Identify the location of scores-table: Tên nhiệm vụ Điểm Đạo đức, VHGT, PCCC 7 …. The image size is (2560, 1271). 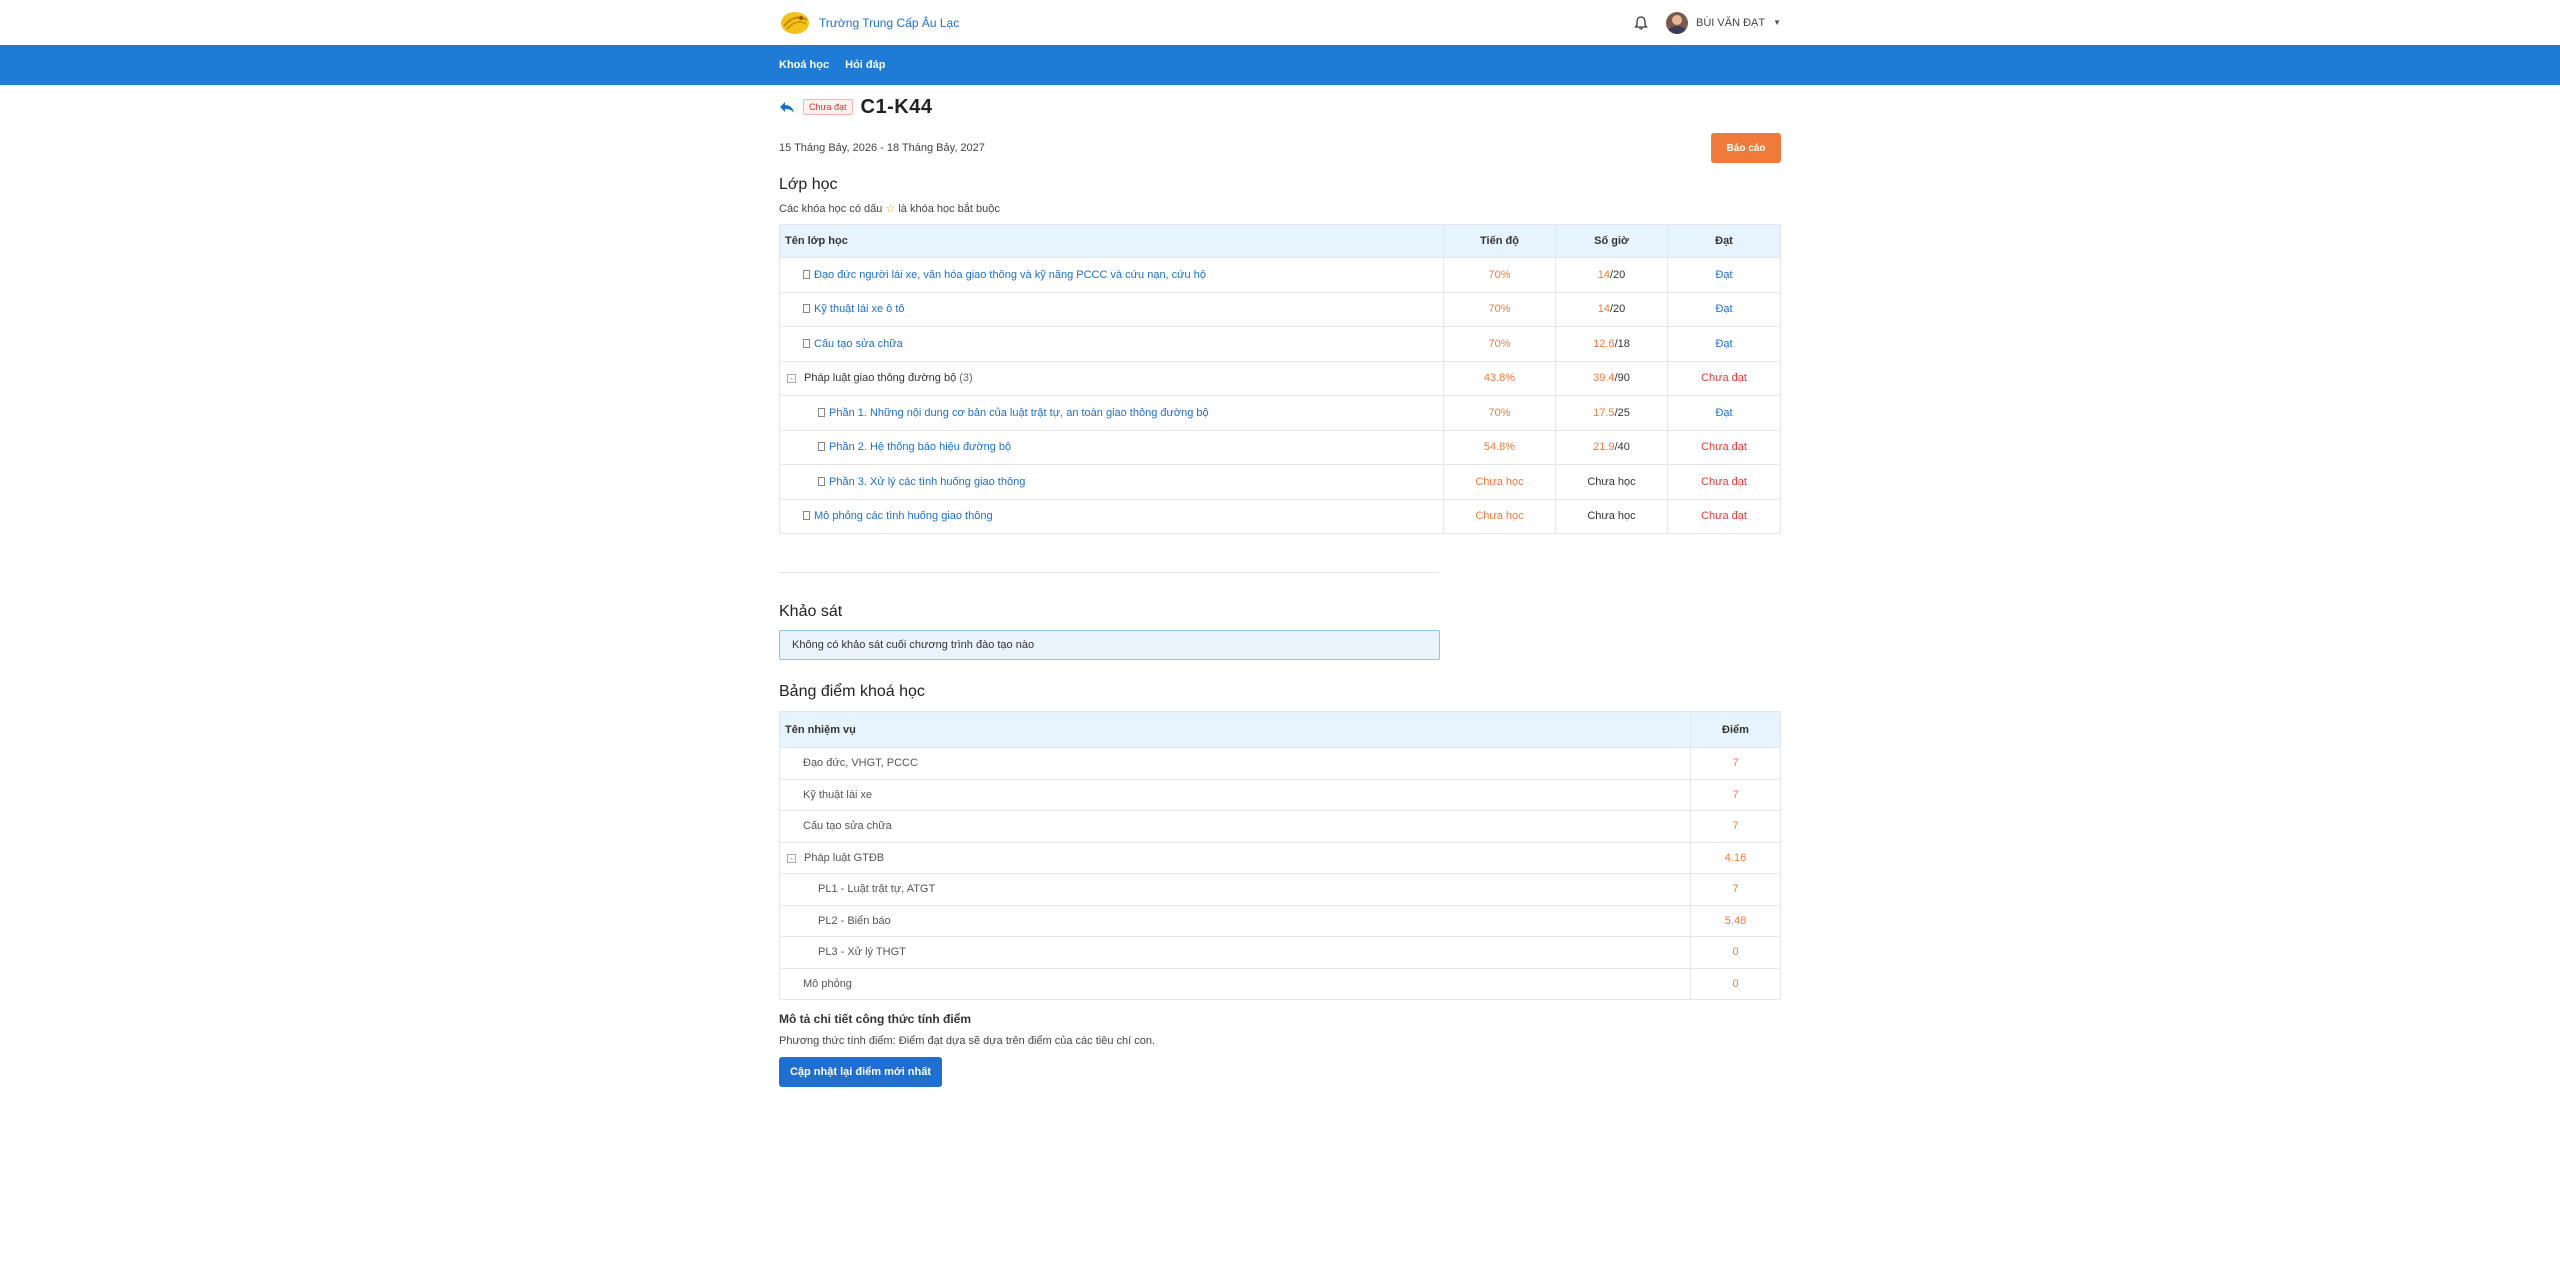
(1280, 855).